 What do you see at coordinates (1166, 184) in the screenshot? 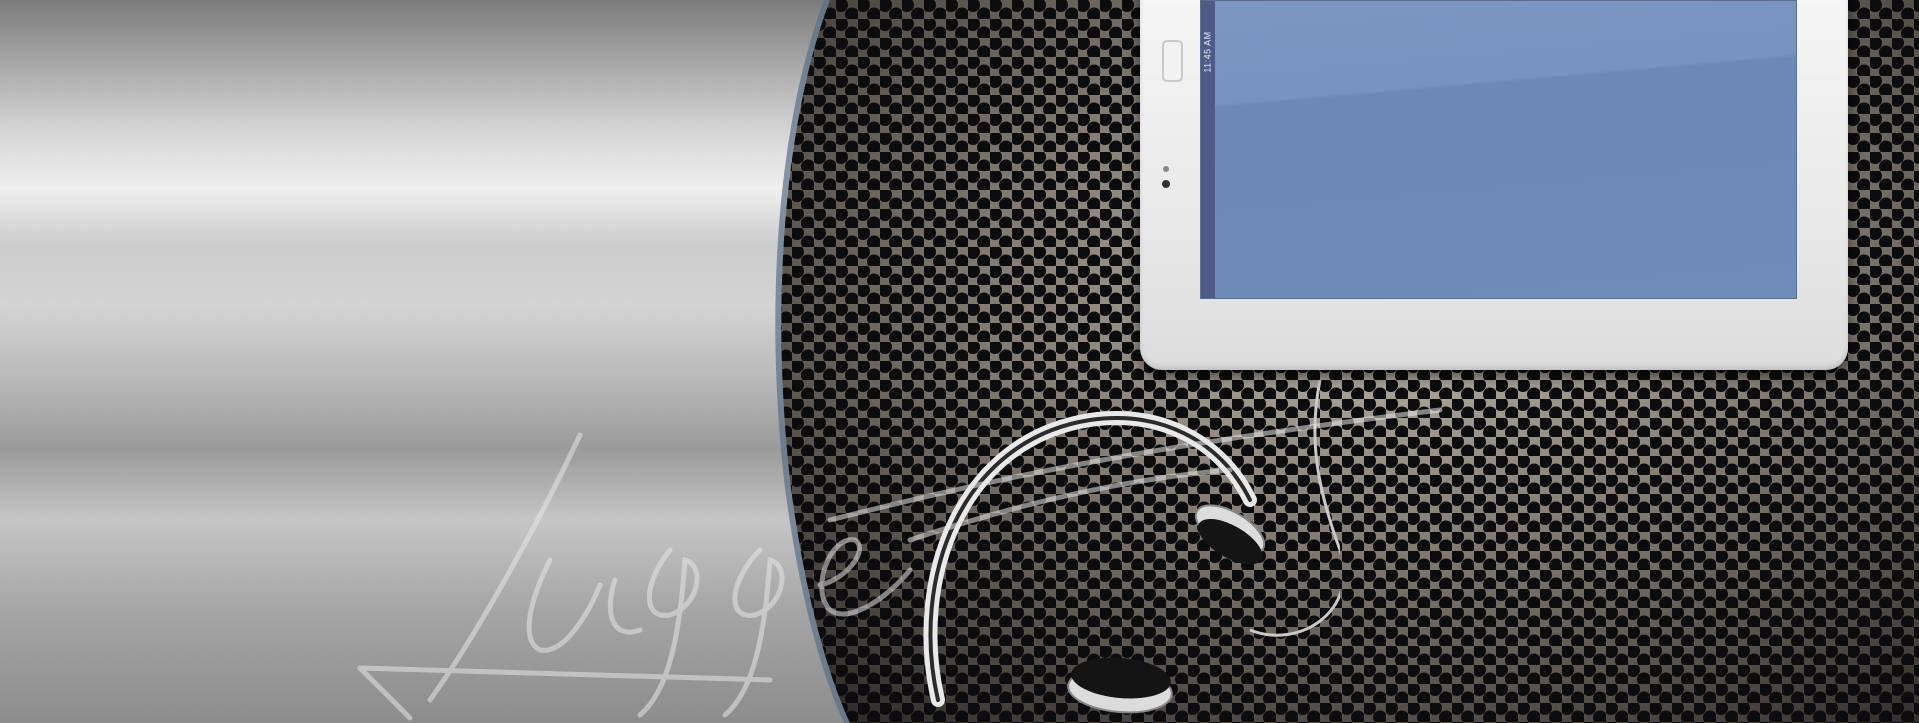
I see `camera-icon` at bounding box center [1166, 184].